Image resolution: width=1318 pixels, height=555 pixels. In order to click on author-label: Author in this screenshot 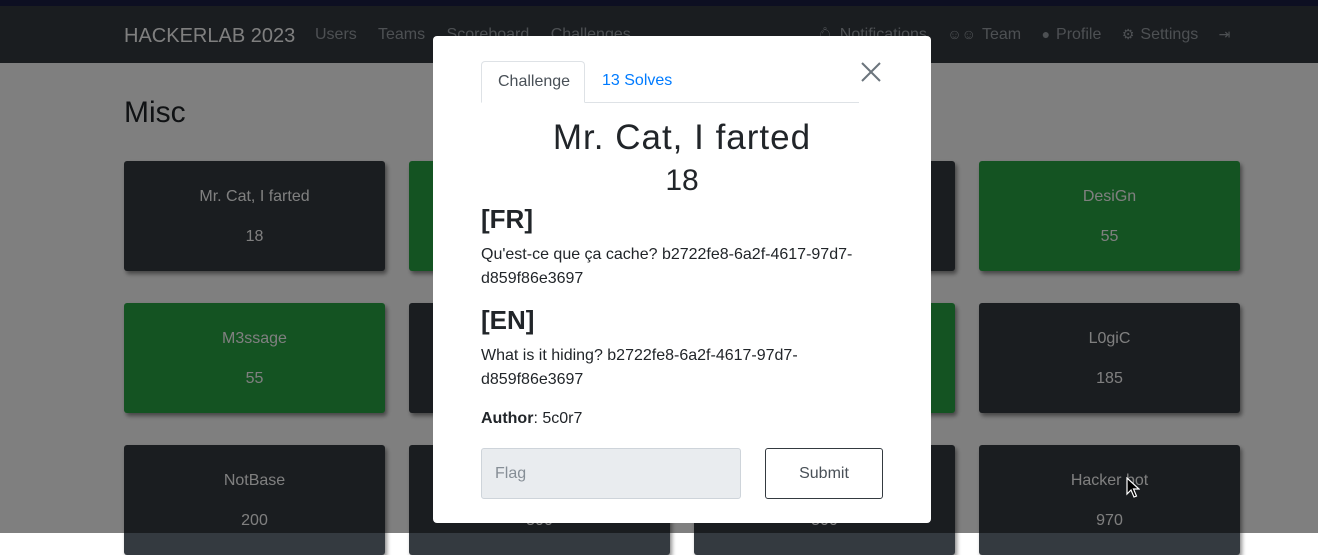, I will do `click(507, 418)`.